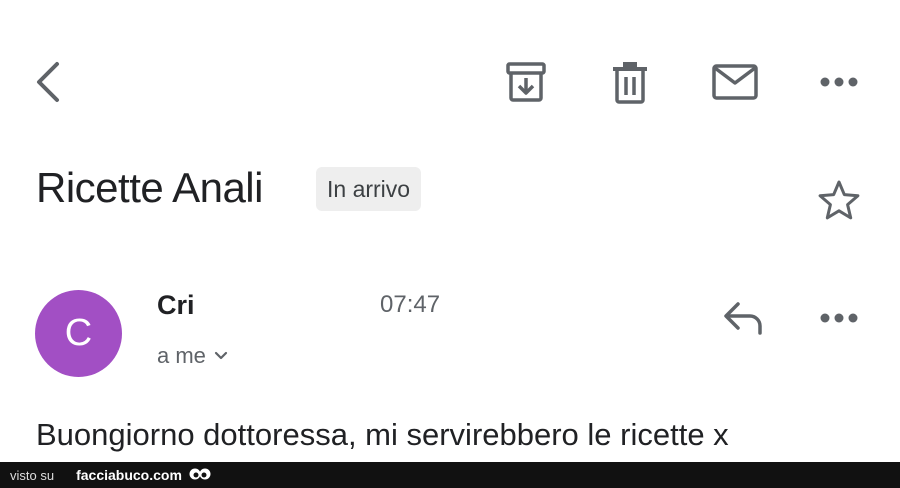 Image resolution: width=900 pixels, height=488 pixels. I want to click on star-outline-icon, so click(839, 200).